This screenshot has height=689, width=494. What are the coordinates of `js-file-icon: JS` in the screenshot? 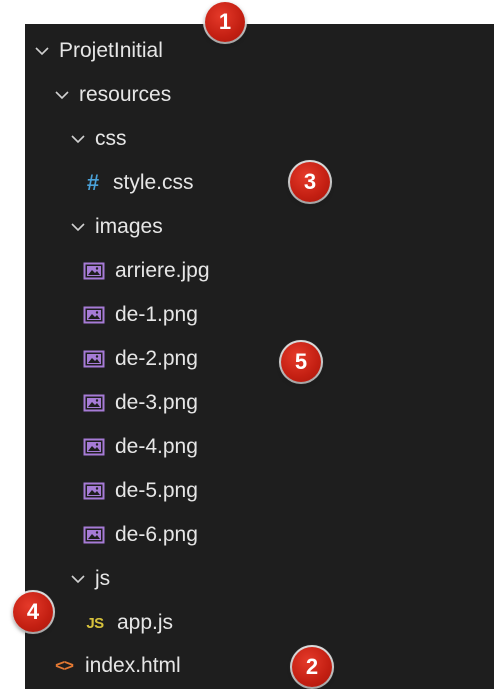 It's located at (95, 623).